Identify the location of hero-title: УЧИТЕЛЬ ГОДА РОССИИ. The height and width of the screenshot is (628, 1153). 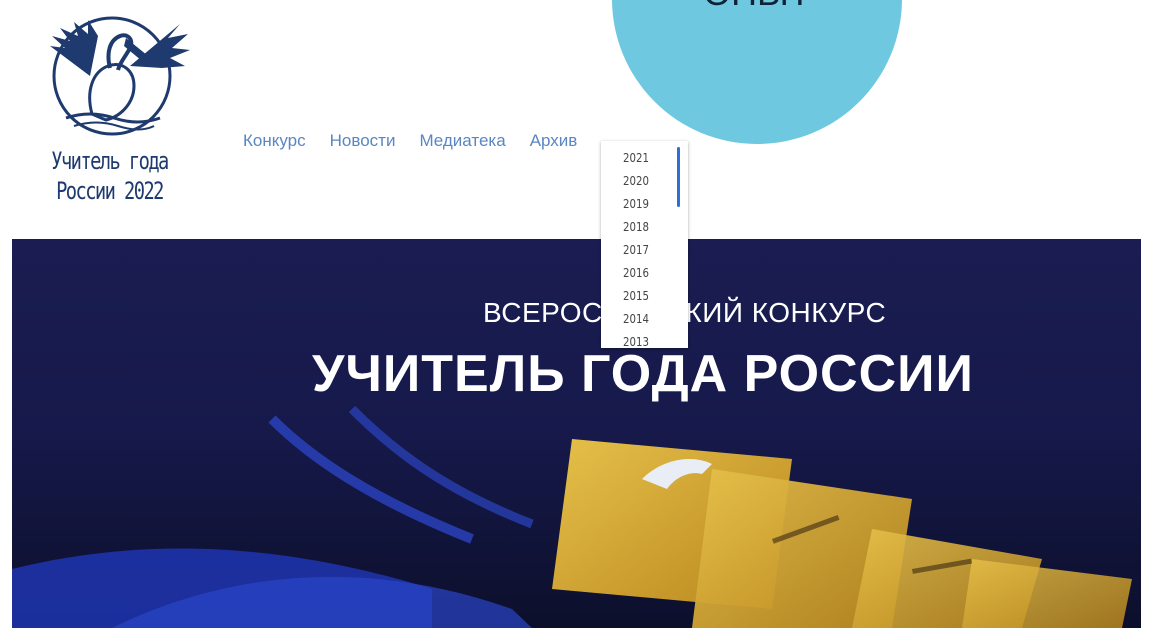
(643, 374).